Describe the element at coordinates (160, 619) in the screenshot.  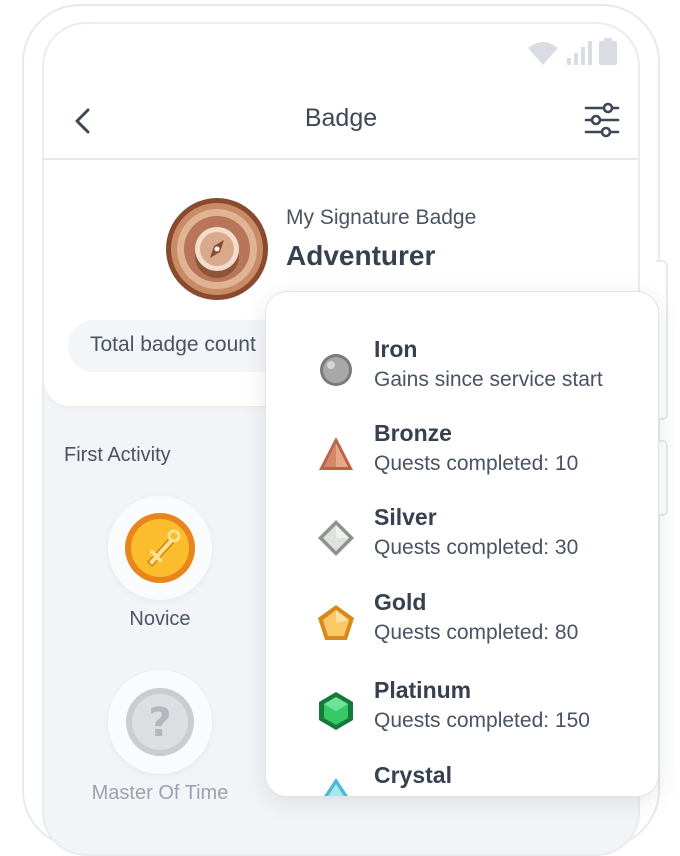
I see `badge-label-novice: Novice` at that location.